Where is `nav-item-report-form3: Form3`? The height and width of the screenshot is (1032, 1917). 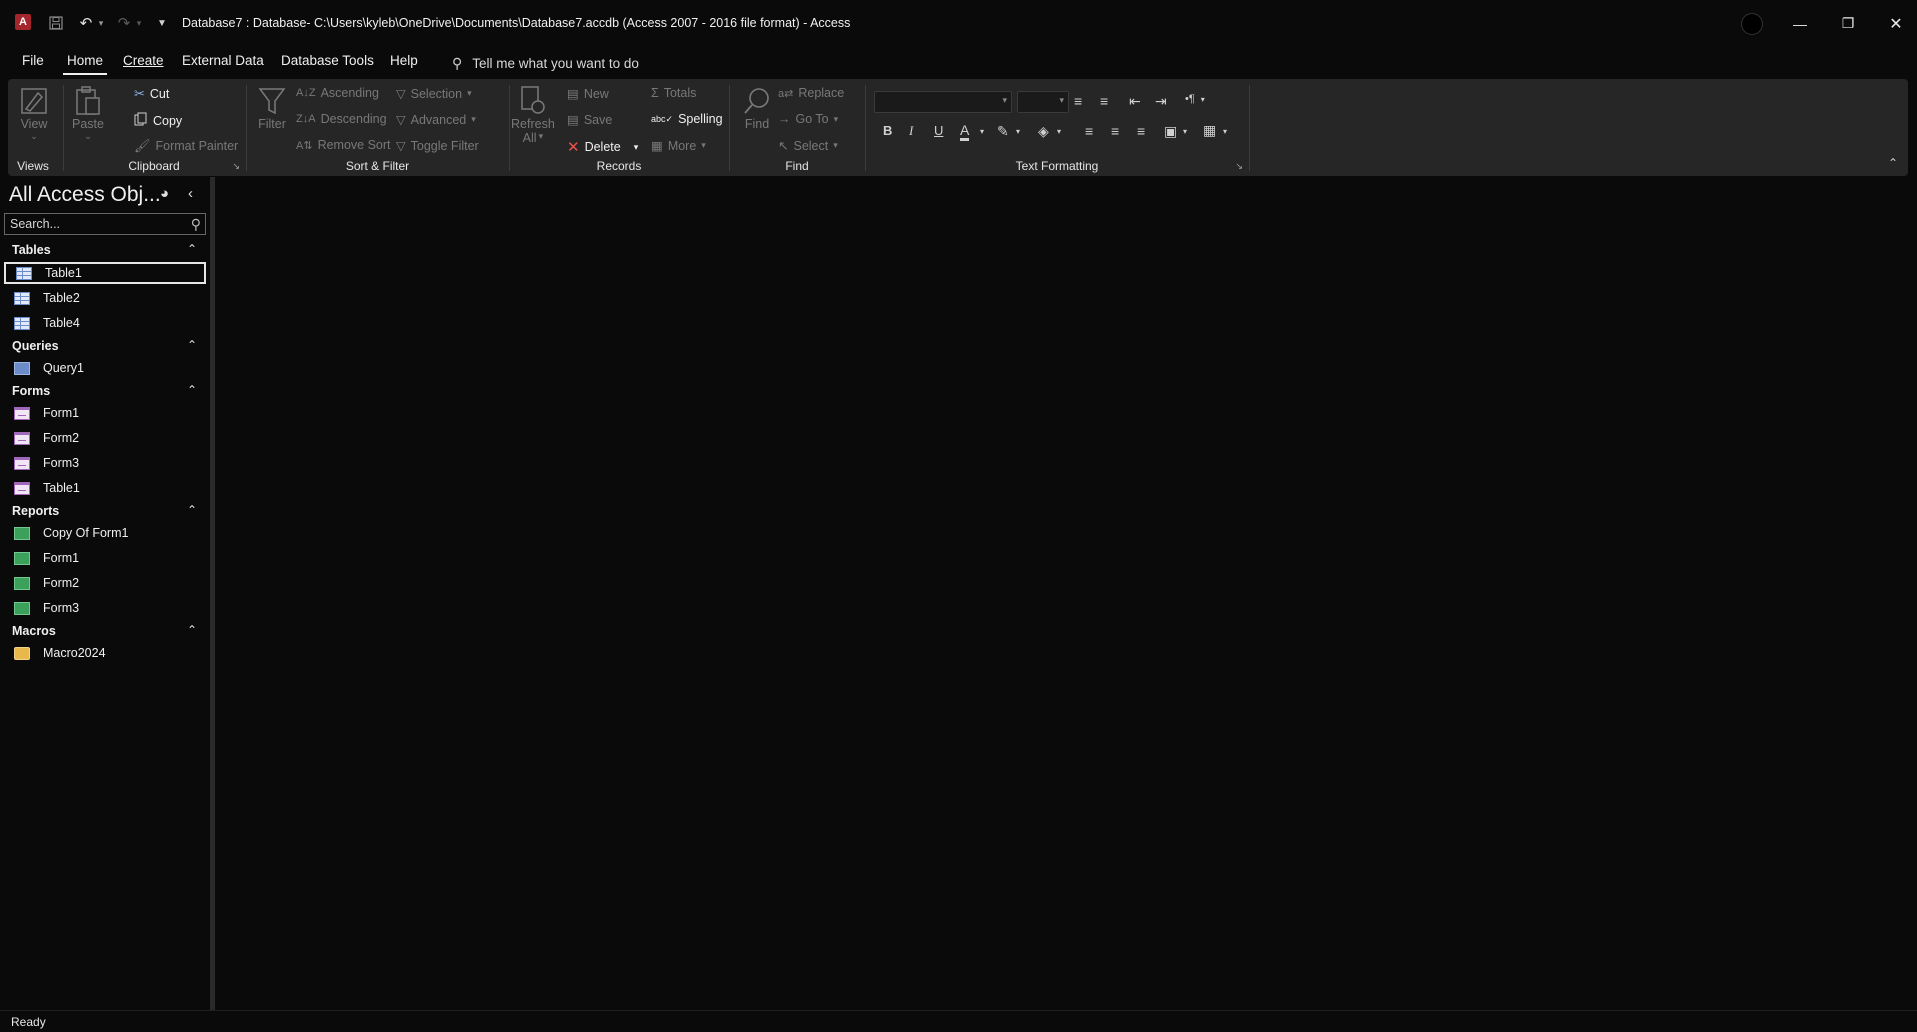 nav-item-report-form3: Form3 is located at coordinates (105, 608).